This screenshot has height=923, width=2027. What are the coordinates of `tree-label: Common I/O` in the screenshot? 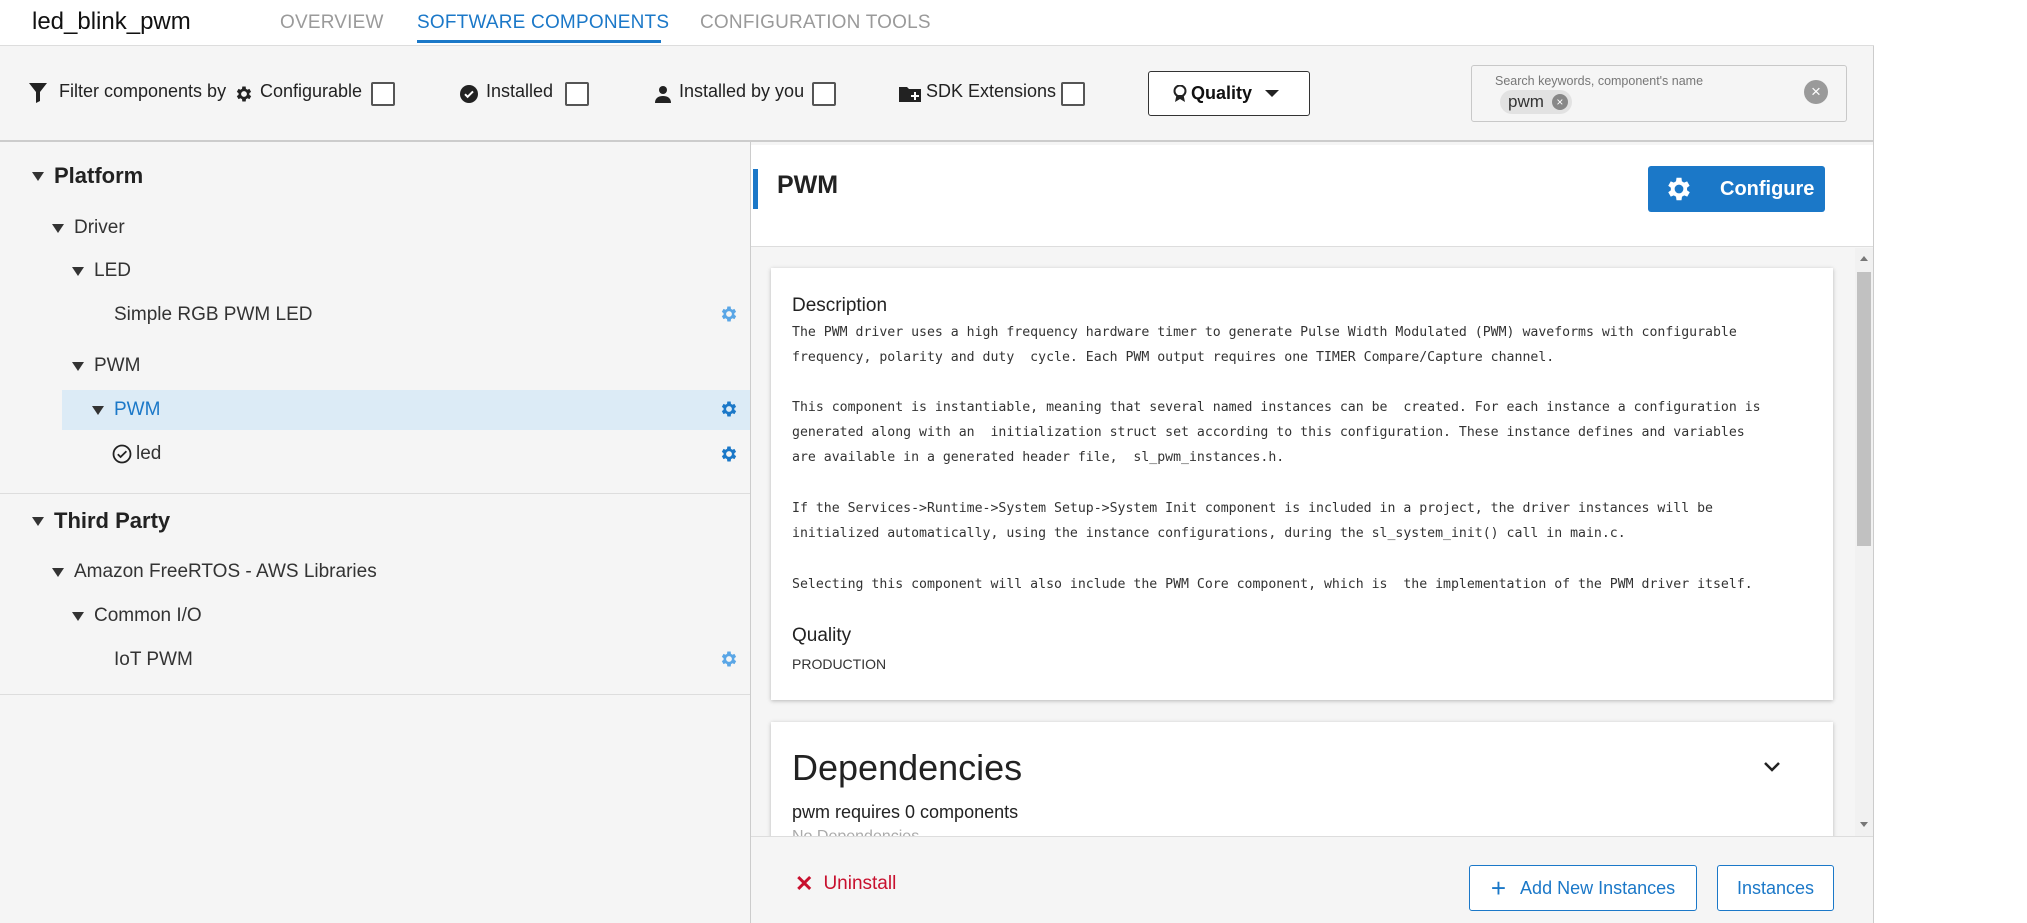 It's located at (148, 615).